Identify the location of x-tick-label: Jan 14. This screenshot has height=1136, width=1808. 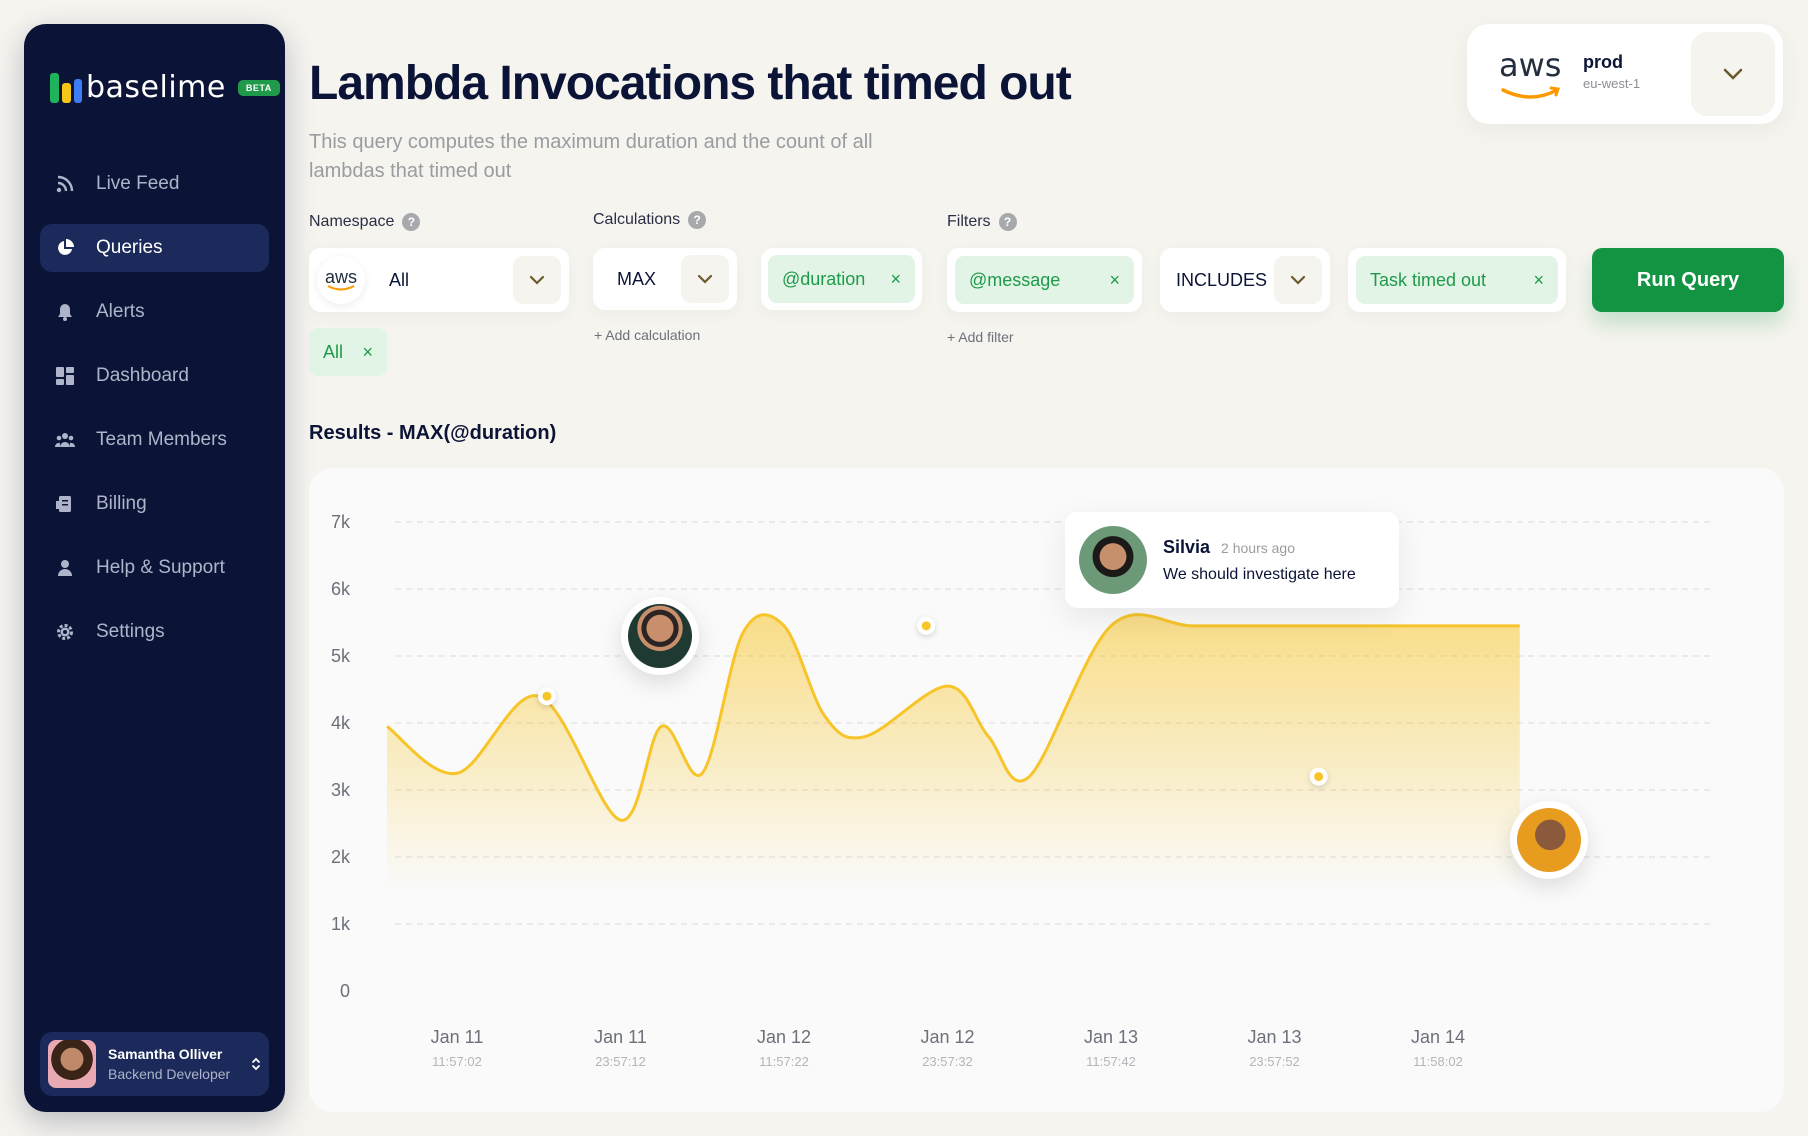
(1438, 1037).